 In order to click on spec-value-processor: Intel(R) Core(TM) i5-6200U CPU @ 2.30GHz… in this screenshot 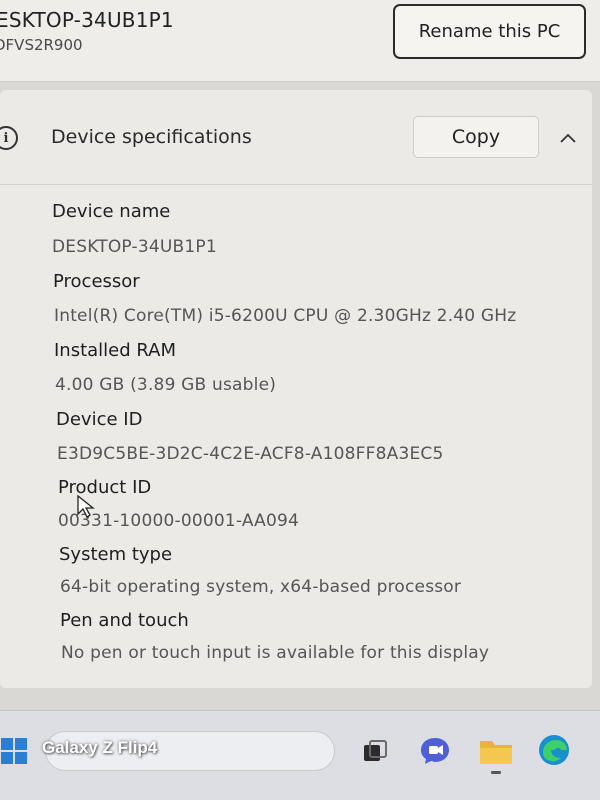, I will do `click(285, 316)`.